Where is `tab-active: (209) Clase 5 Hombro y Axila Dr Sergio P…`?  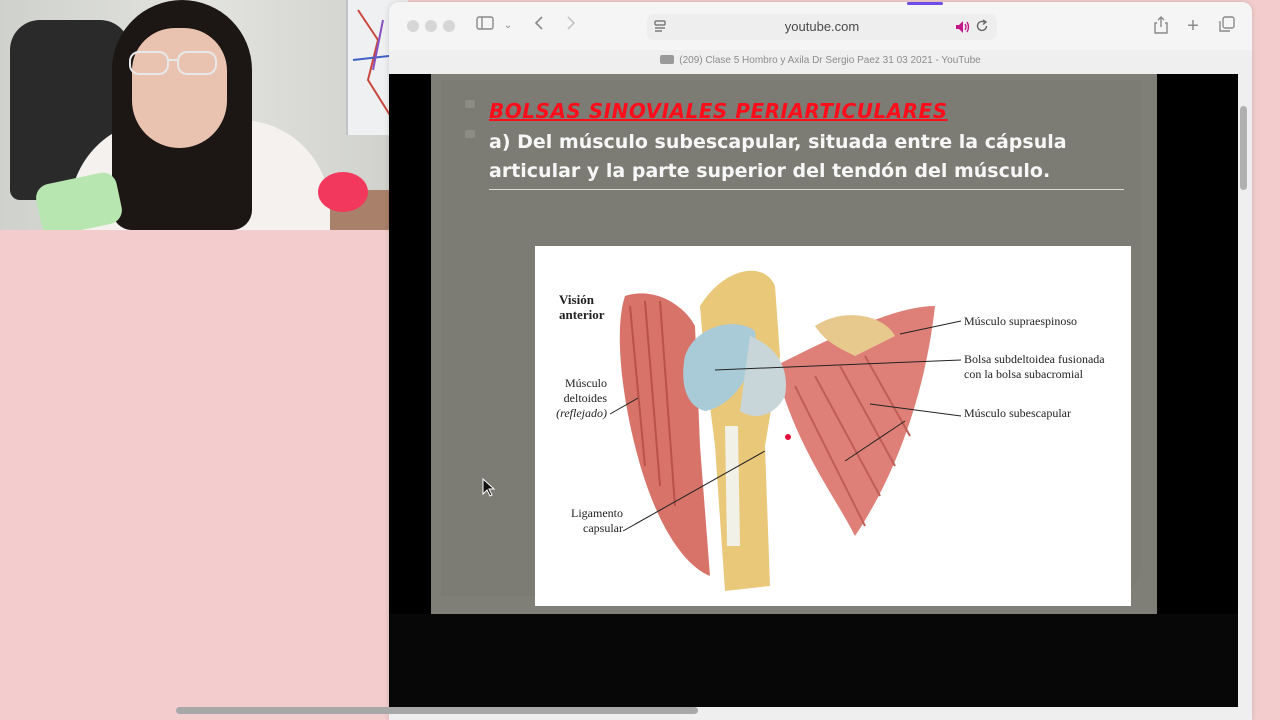
tab-active: (209) Clase 5 Hombro y Axila Dr Sergio P… is located at coordinates (820, 60).